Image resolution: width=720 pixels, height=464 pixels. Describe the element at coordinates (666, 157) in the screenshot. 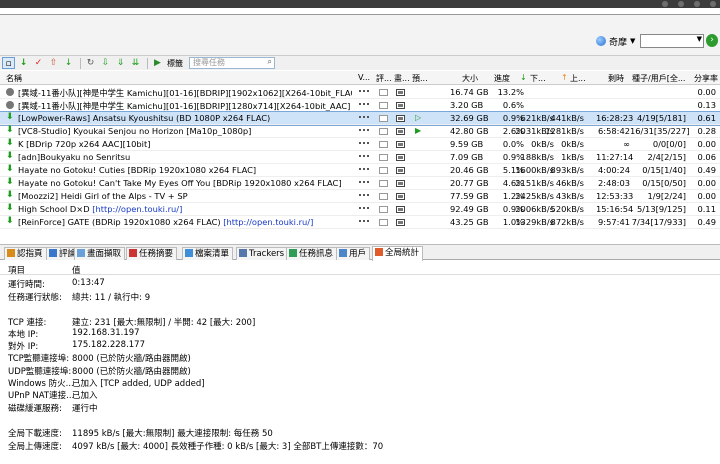

I see `task-seeds: 2/4[2/15]` at that location.